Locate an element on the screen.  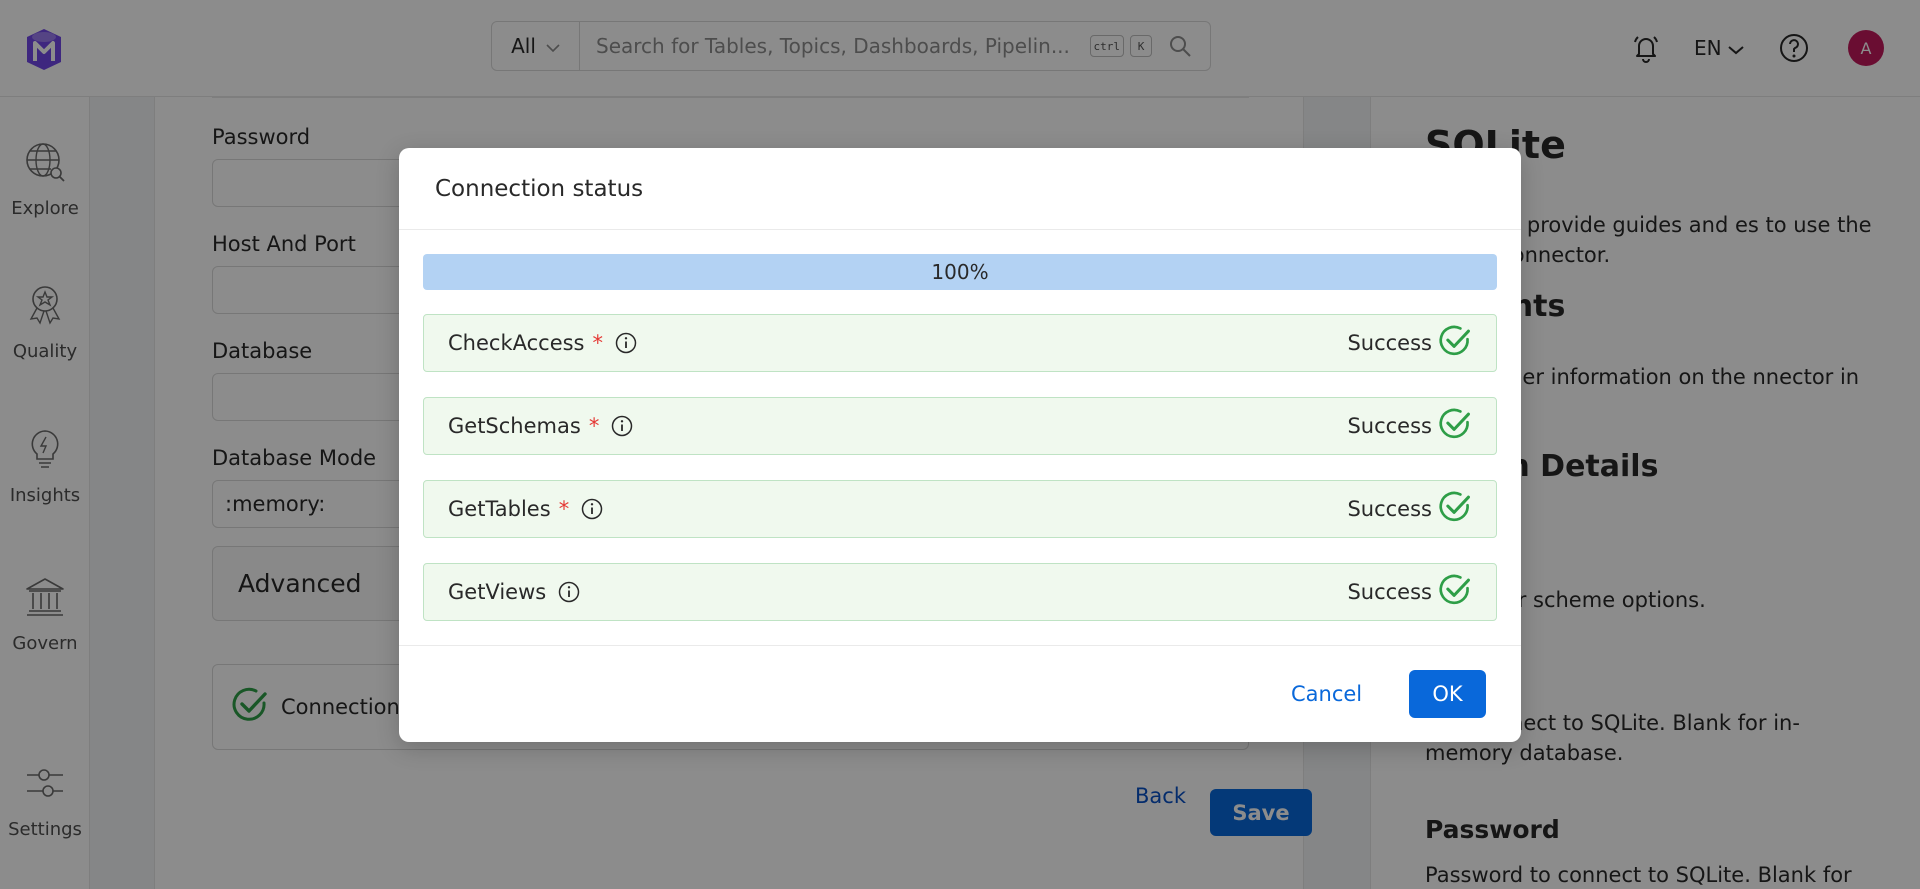
step-name: GetSchemas is located at coordinates (514, 426).